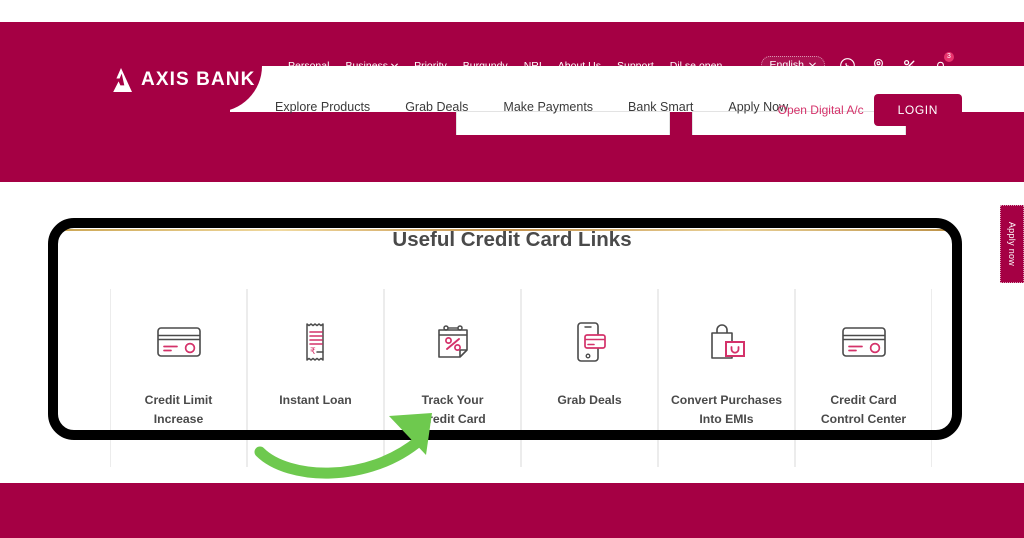 This screenshot has width=1024, height=538. What do you see at coordinates (870, 110) in the screenshot?
I see `header-cta-group: Open Digital A/c LOGIN` at bounding box center [870, 110].